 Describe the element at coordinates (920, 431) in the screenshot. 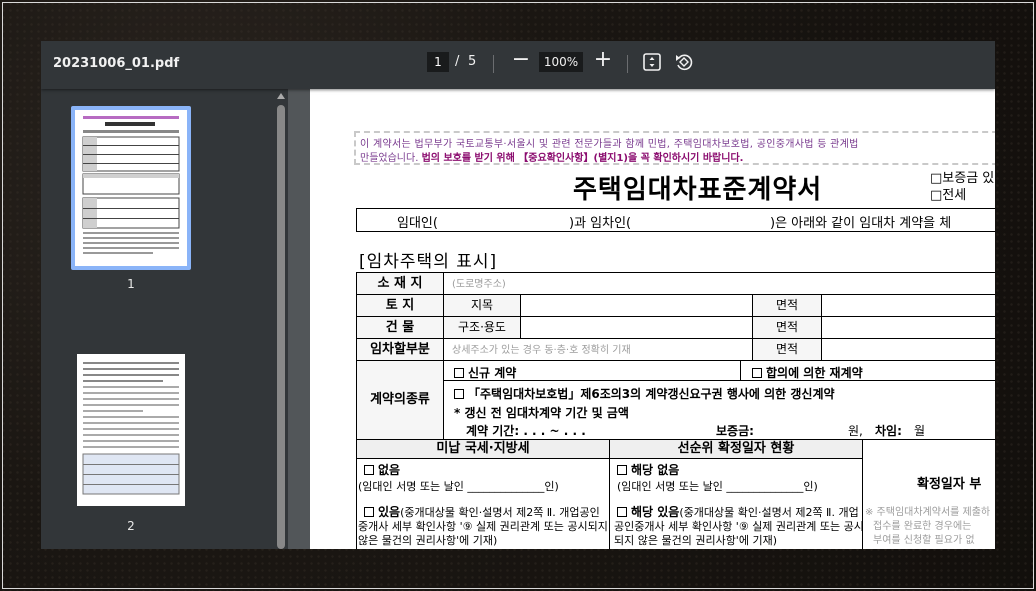

I see `month-unit: 월` at that location.